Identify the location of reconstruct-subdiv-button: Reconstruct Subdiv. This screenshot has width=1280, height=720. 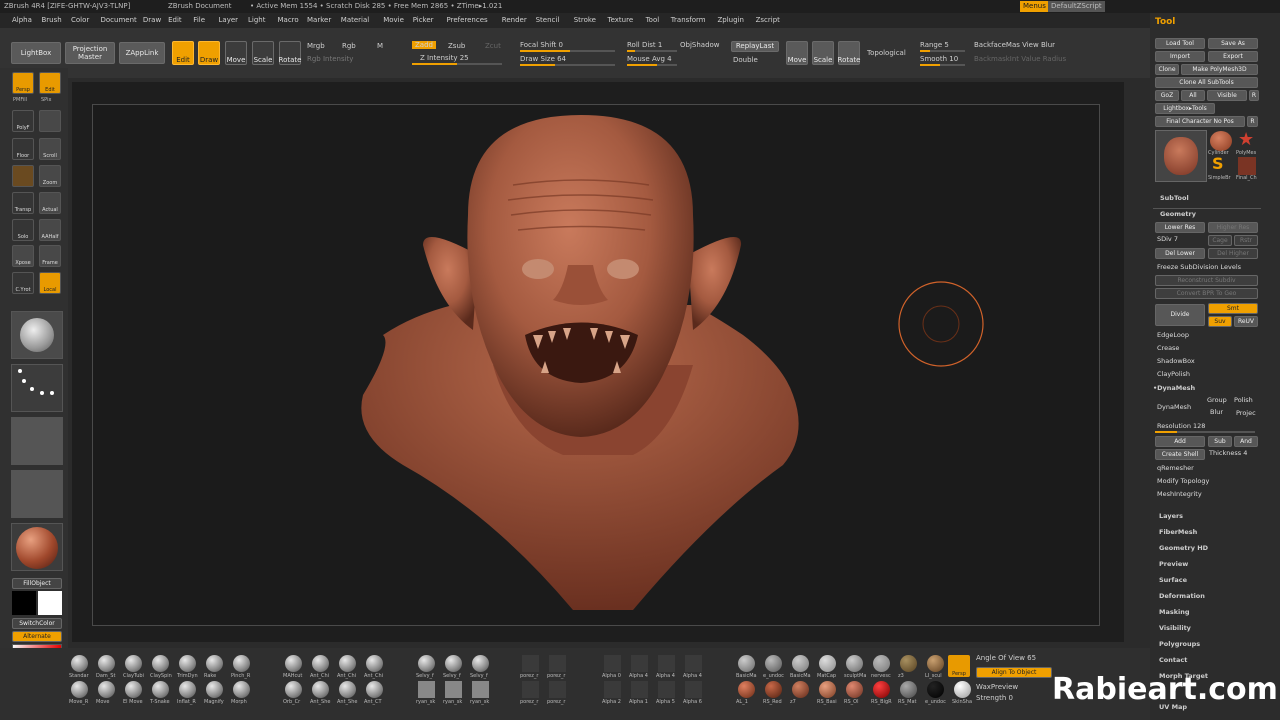
(1206, 280).